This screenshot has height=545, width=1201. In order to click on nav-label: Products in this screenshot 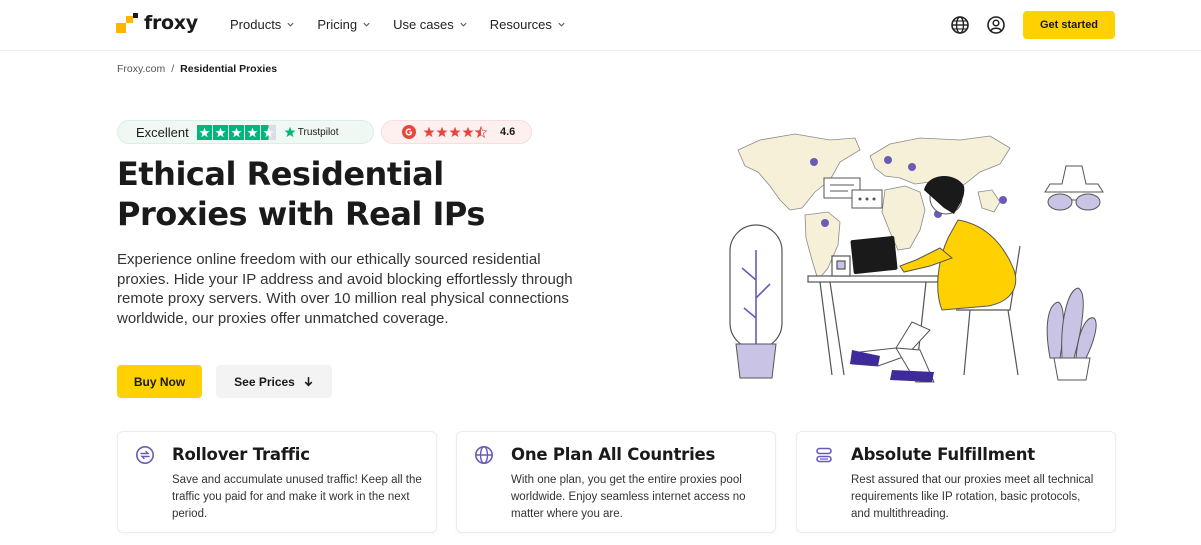, I will do `click(256, 24)`.